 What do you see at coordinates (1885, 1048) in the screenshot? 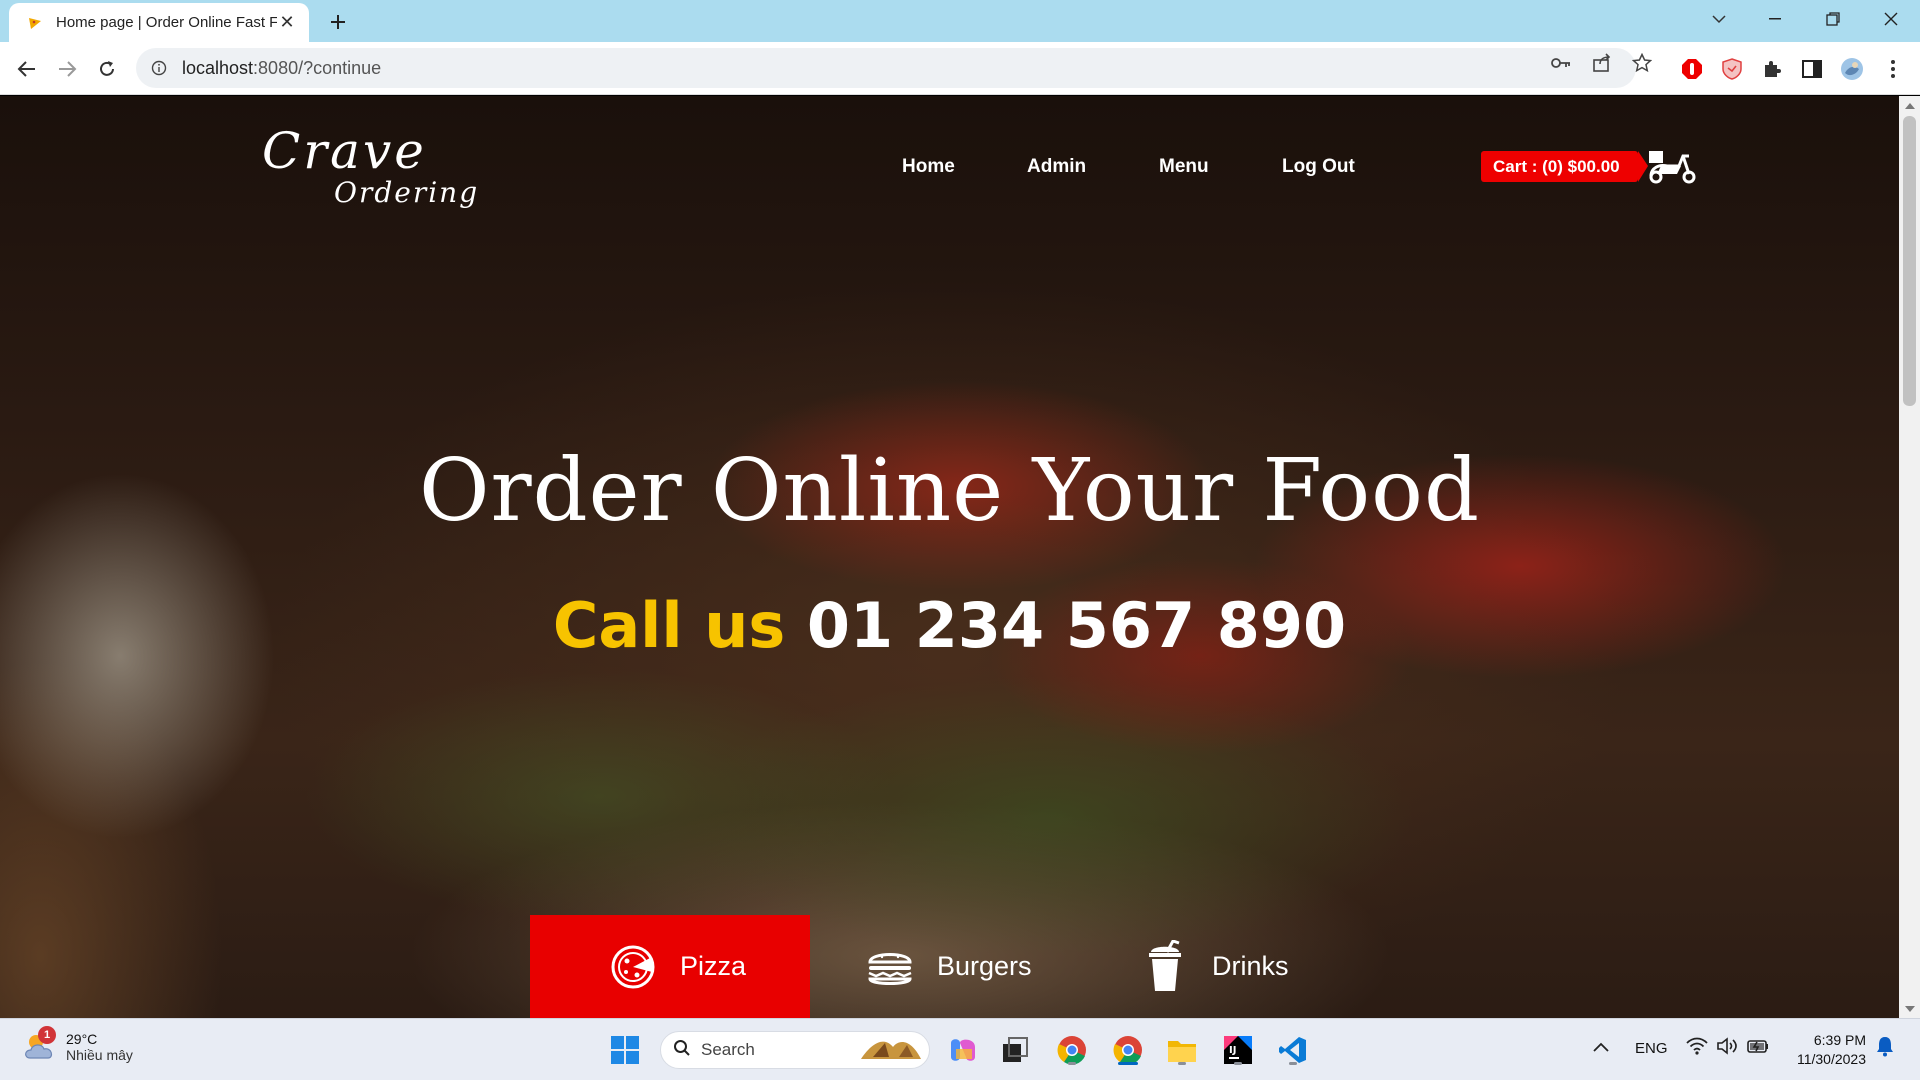
I see `notification-bell-icon` at bounding box center [1885, 1048].